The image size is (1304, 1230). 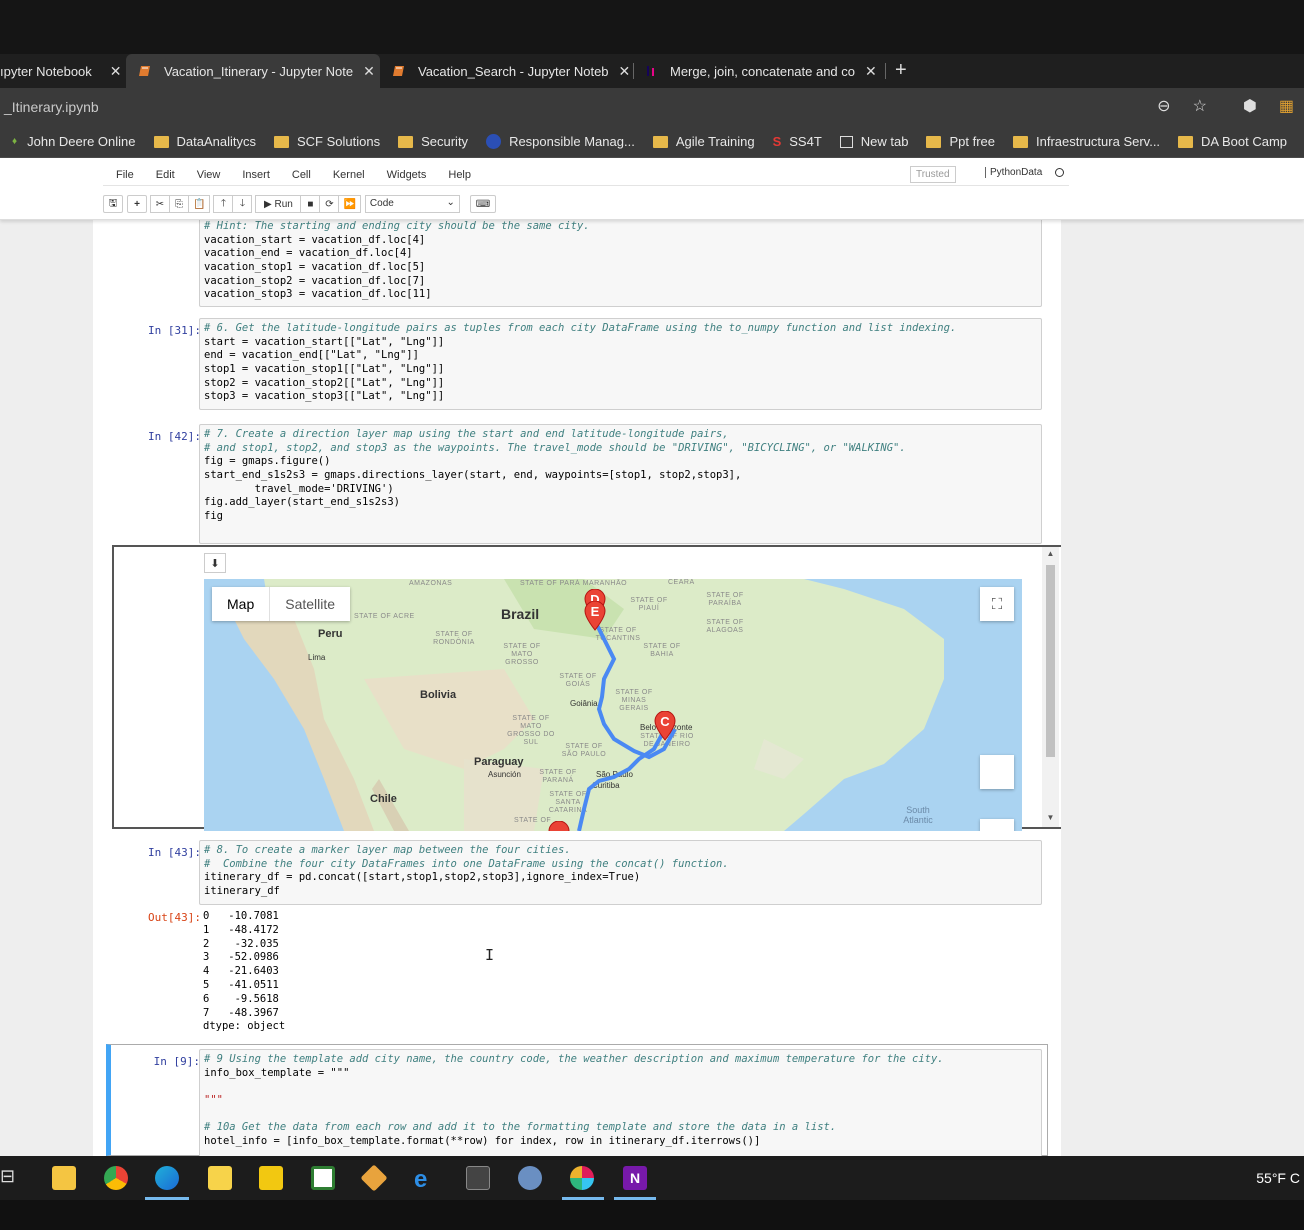 What do you see at coordinates (433, 141) in the screenshot?
I see `bookmark-security: Security` at bounding box center [433, 141].